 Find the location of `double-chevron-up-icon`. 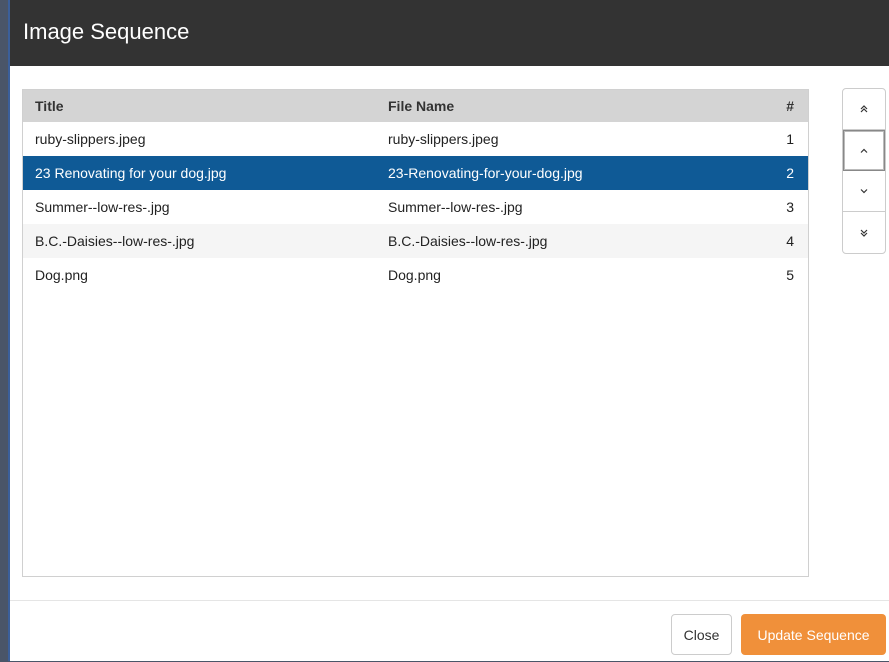

double-chevron-up-icon is located at coordinates (864, 109).